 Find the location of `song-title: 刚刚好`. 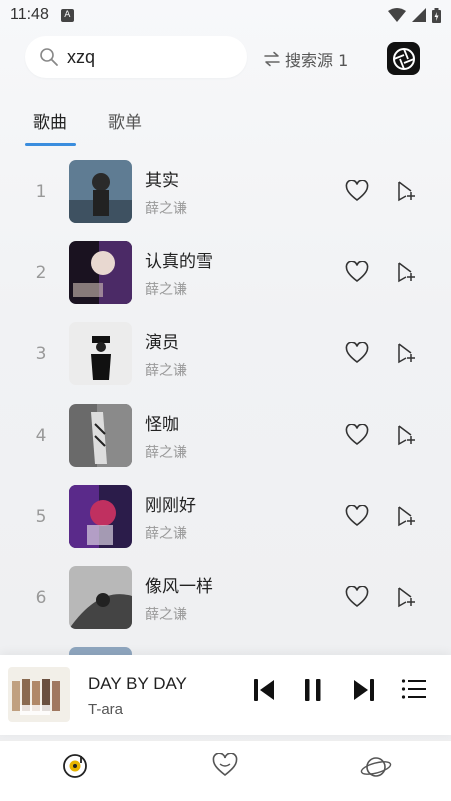

song-title: 刚刚好 is located at coordinates (170, 506).